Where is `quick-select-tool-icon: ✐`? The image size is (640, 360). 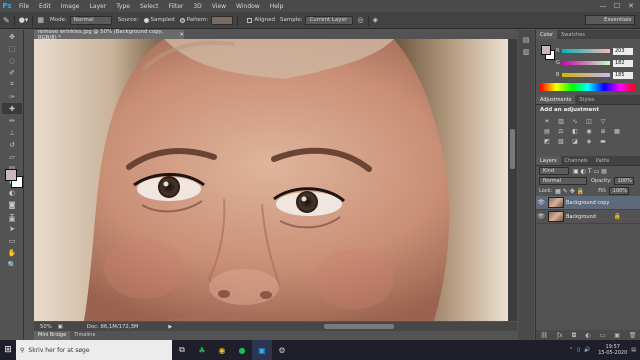 quick-select-tool-icon: ✐ is located at coordinates (12, 72).